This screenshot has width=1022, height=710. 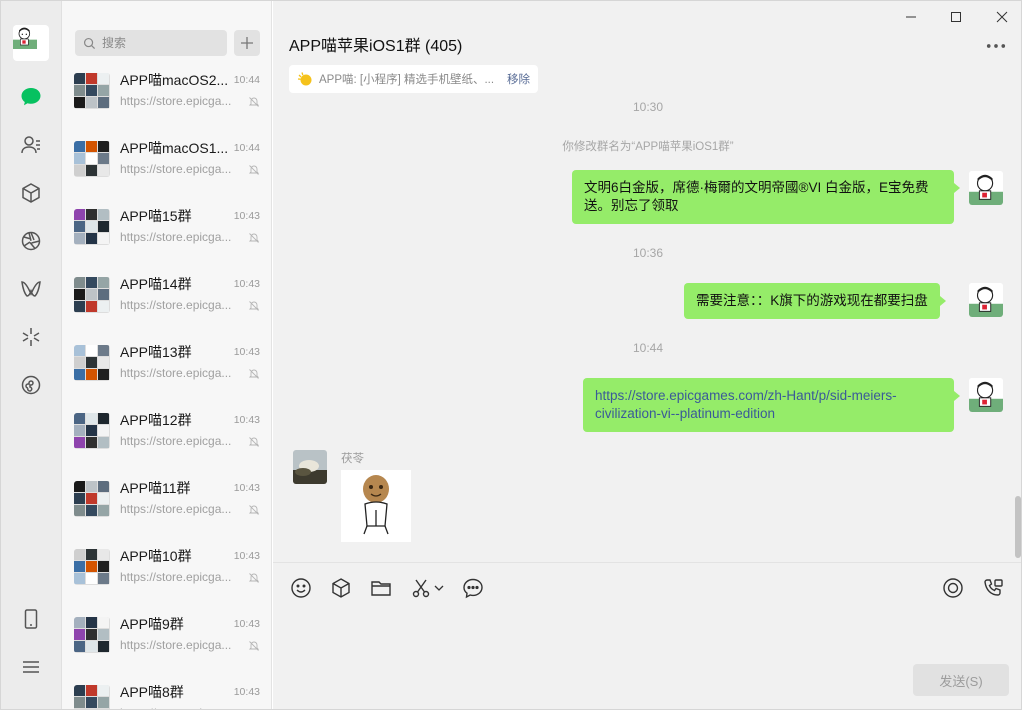 I want to click on call-button, so click(x=993, y=588).